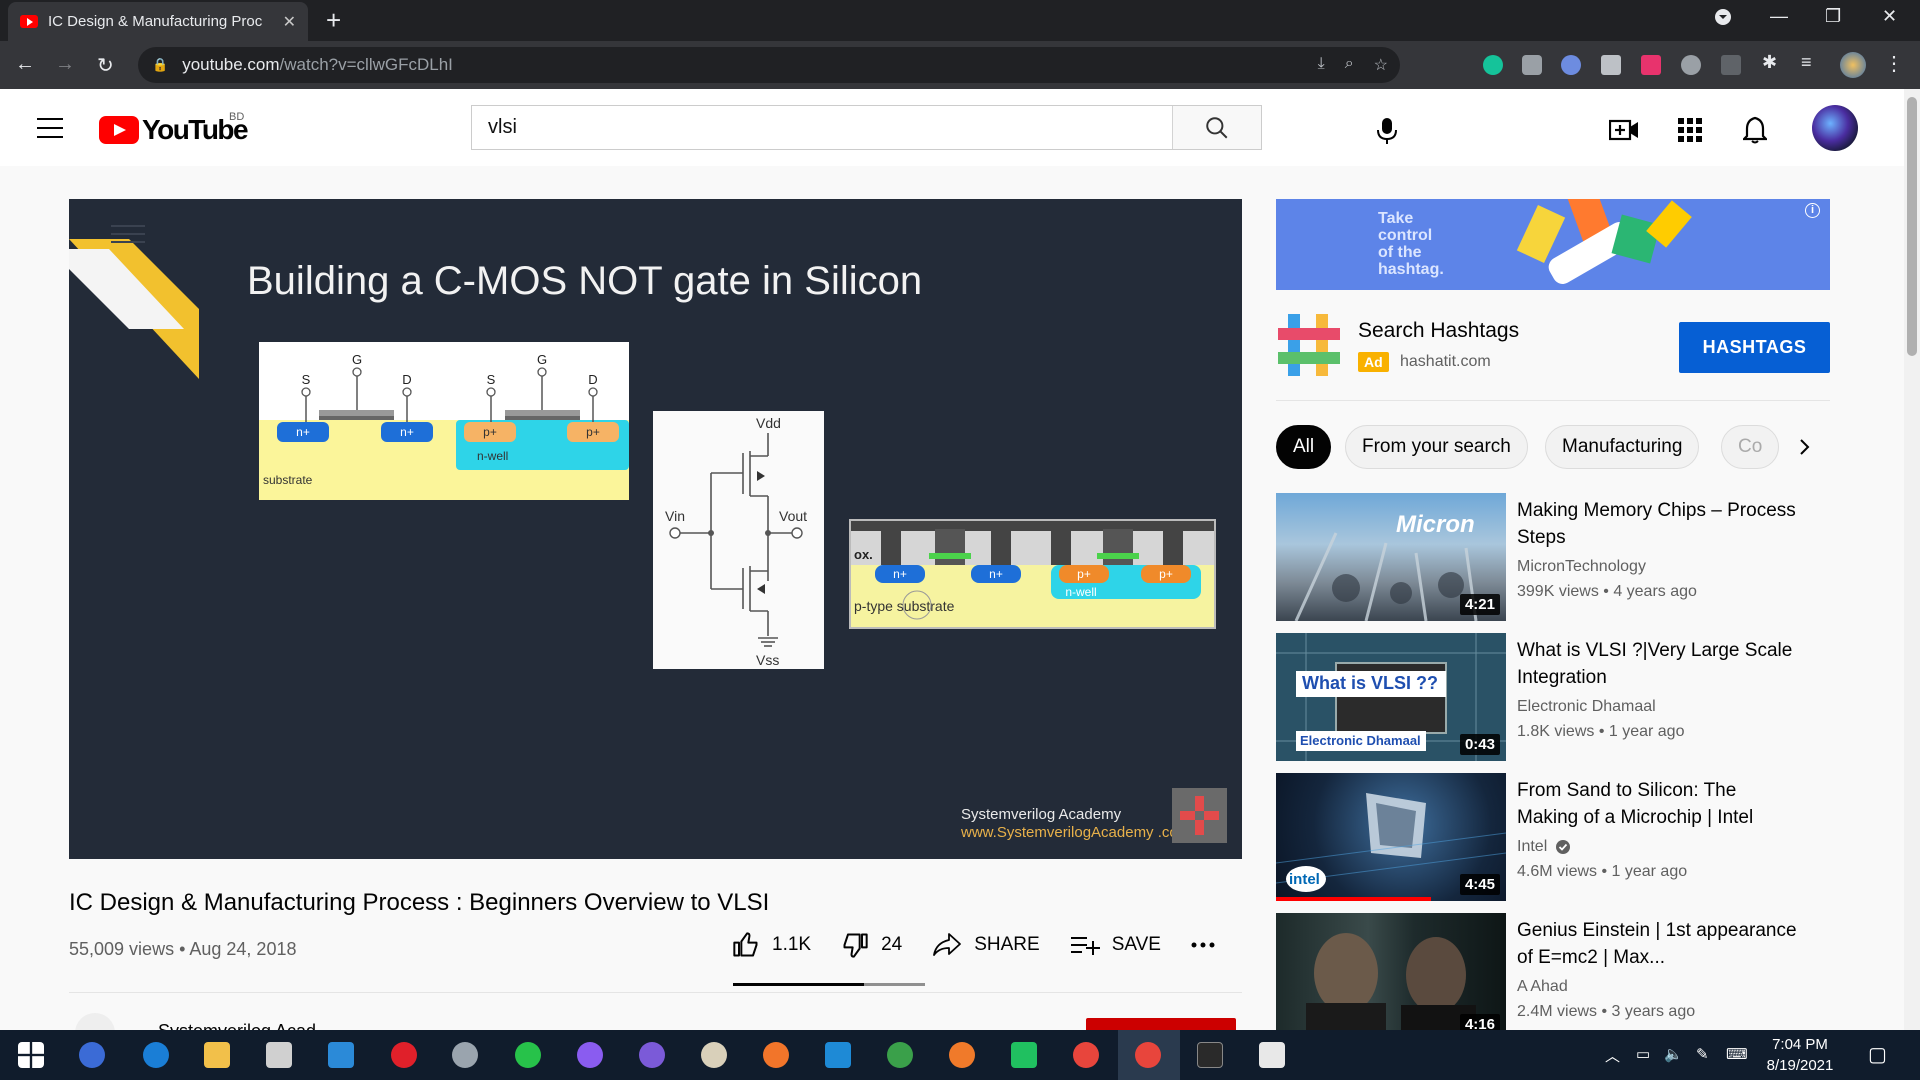  Describe the element at coordinates (1321, 65) in the screenshot. I see `install-icon: ⤓` at that location.